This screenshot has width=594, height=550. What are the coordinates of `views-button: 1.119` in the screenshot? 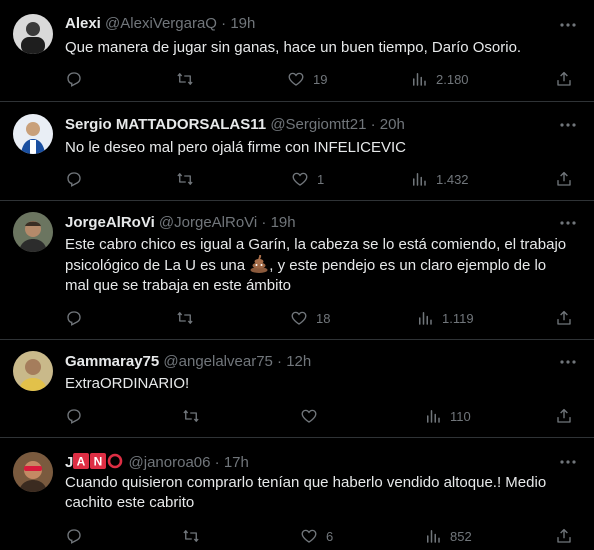 It's located at (445, 318).